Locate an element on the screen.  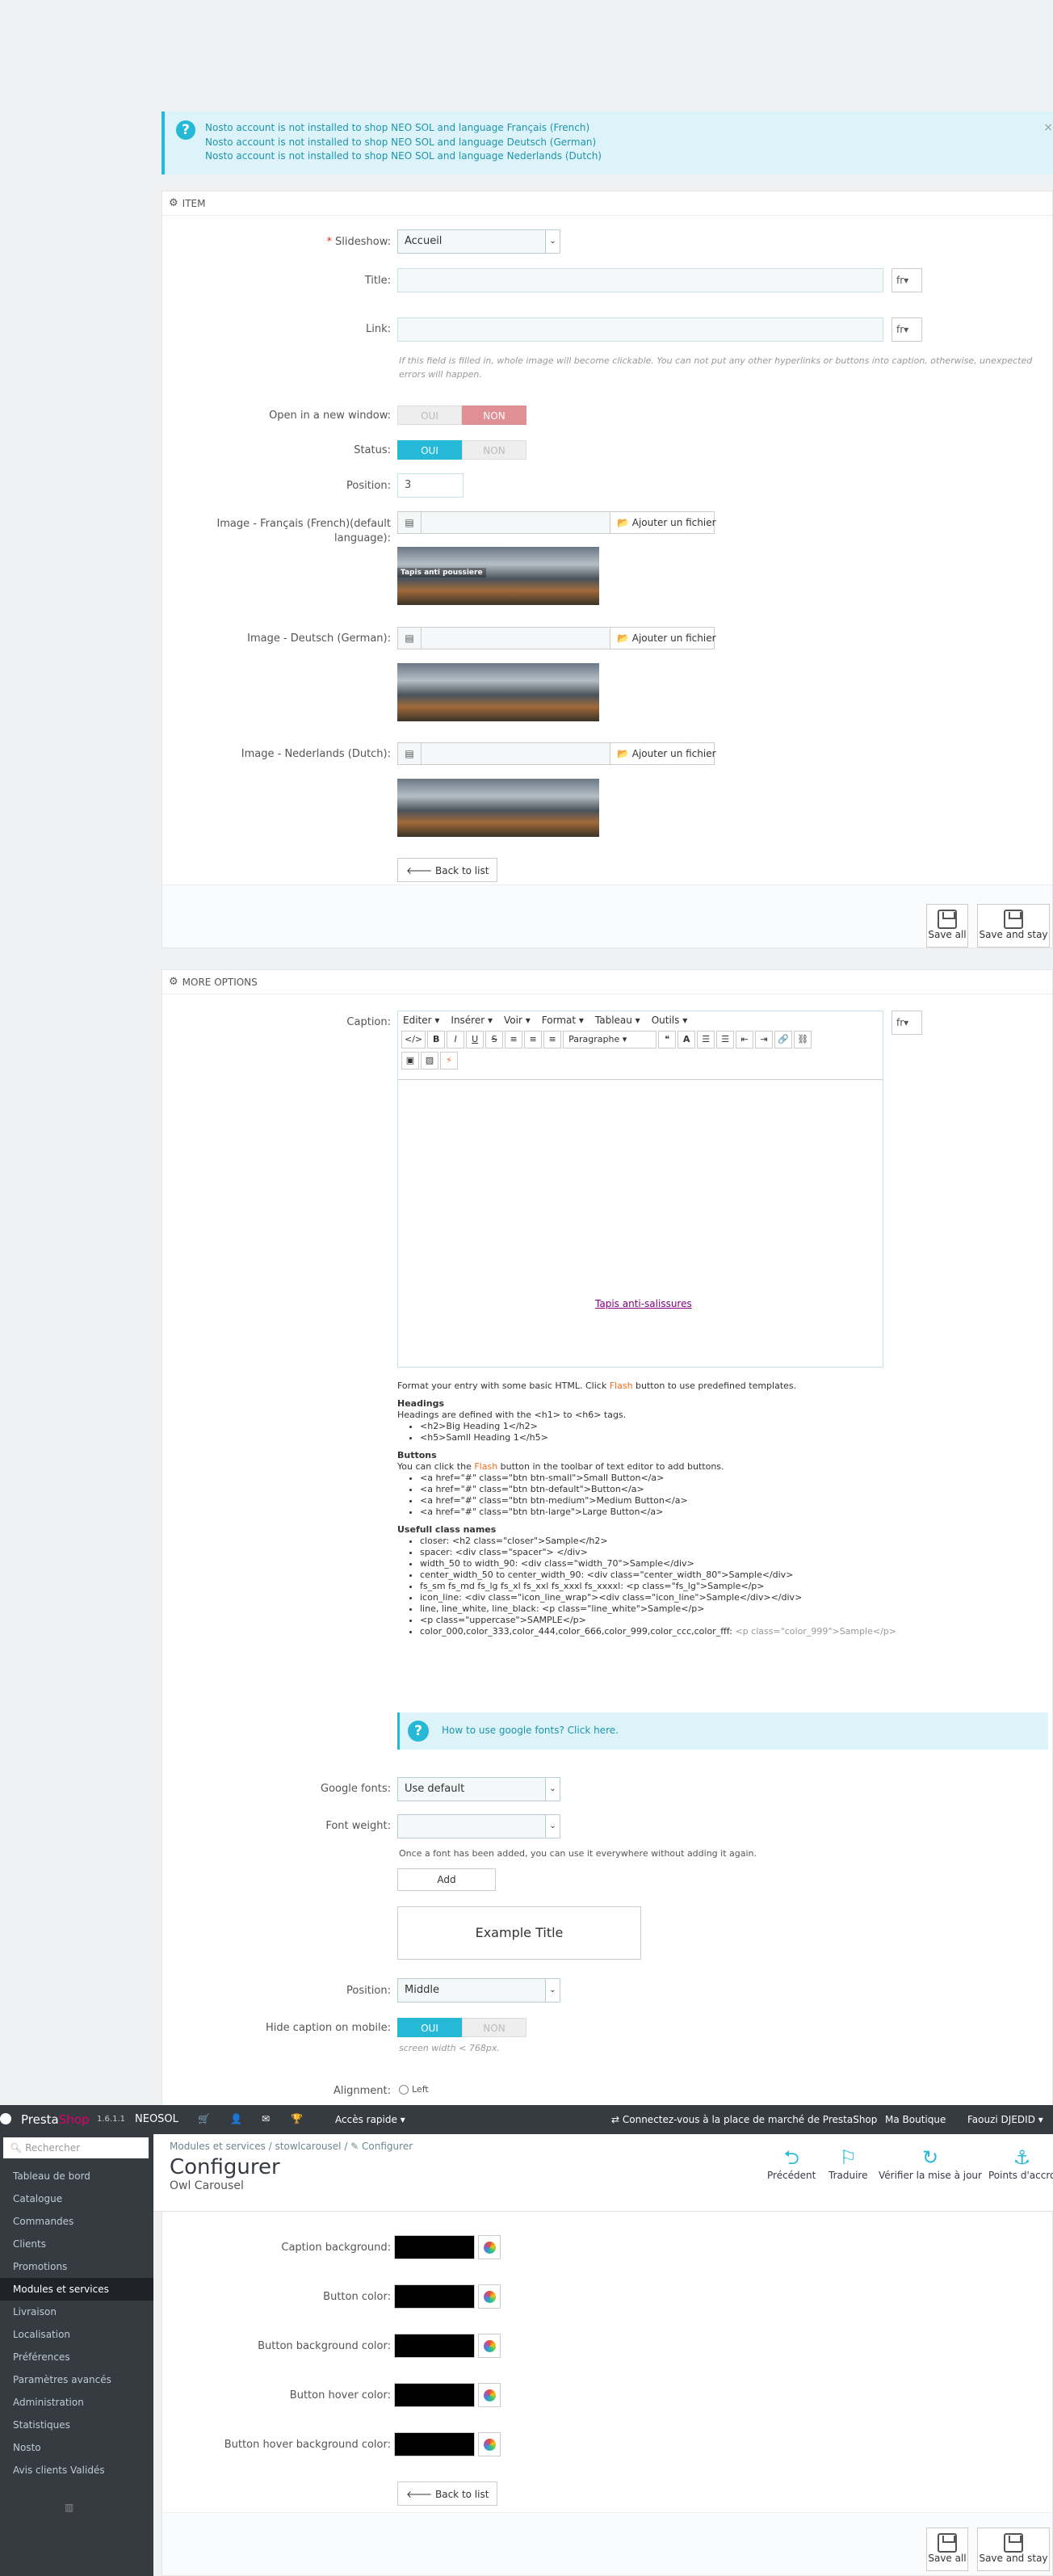
button-color-input is located at coordinates (434, 2296).